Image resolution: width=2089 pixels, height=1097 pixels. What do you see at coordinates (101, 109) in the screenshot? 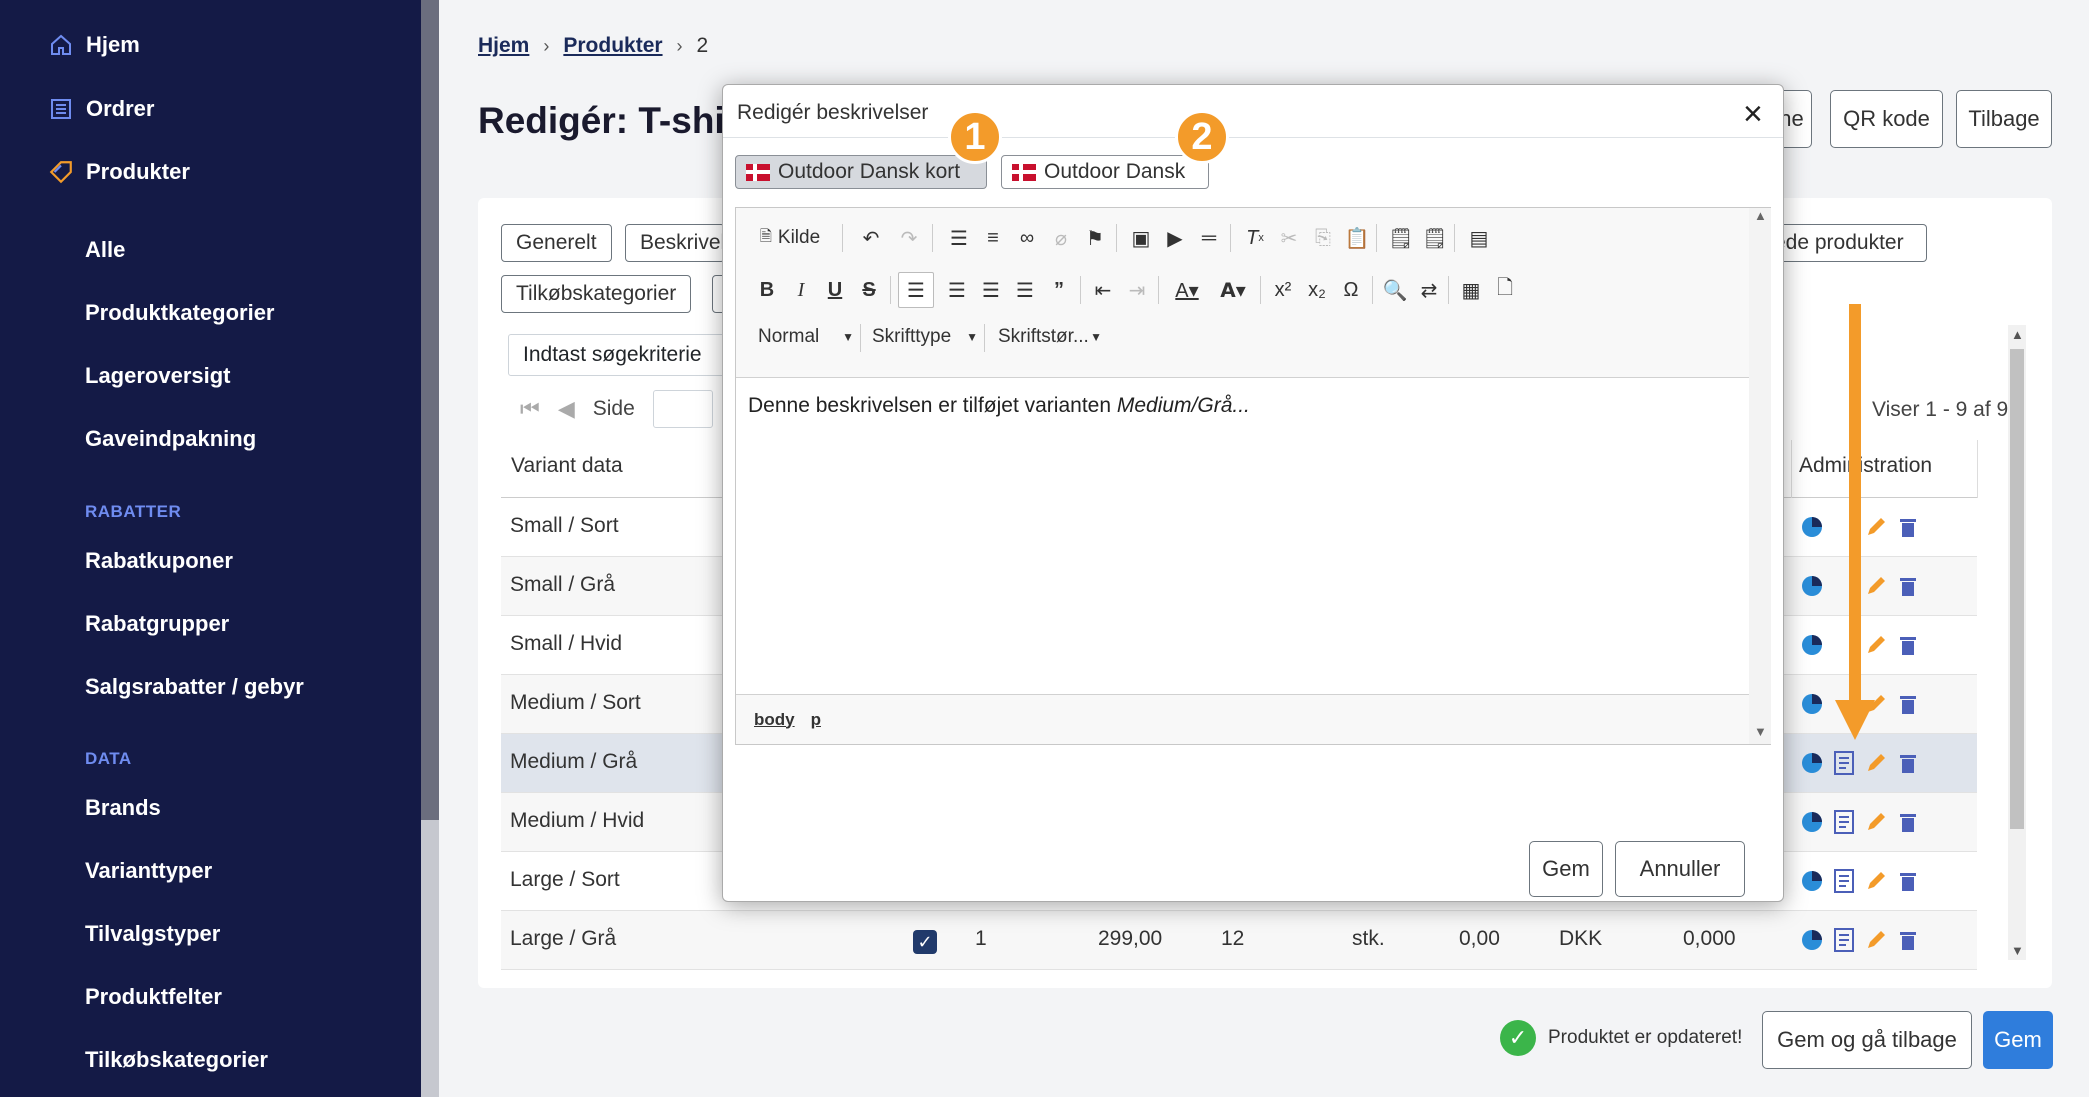
I see `nav-orders: Ordrer` at bounding box center [101, 109].